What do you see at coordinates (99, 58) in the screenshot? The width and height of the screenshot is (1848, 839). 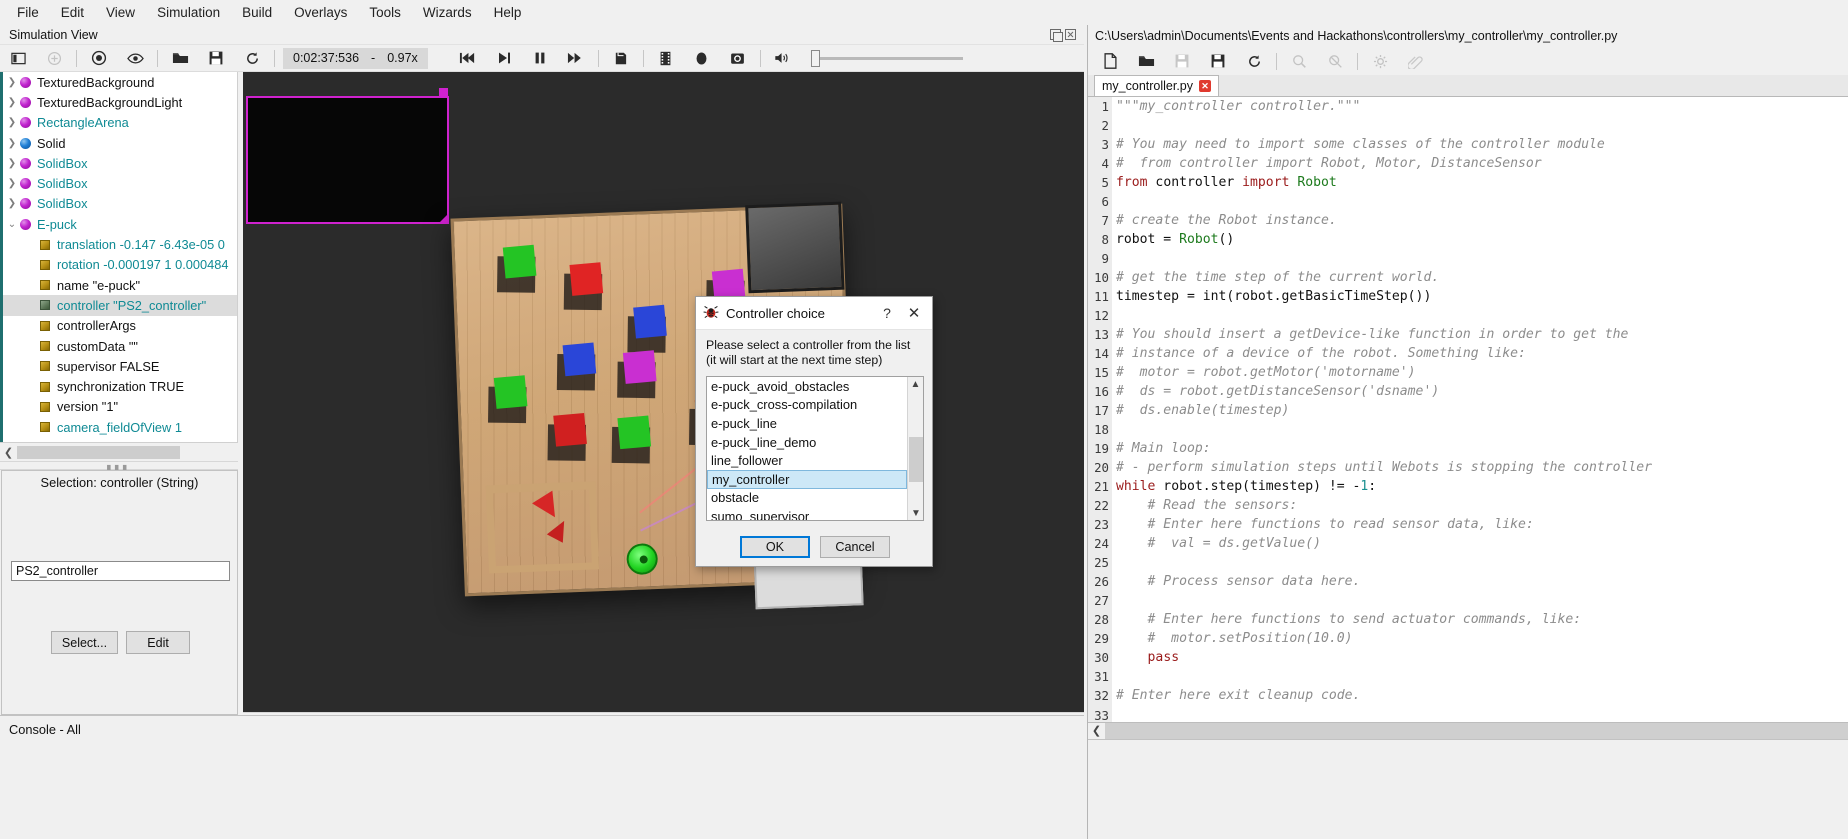 I see `orbit-view-icon` at bounding box center [99, 58].